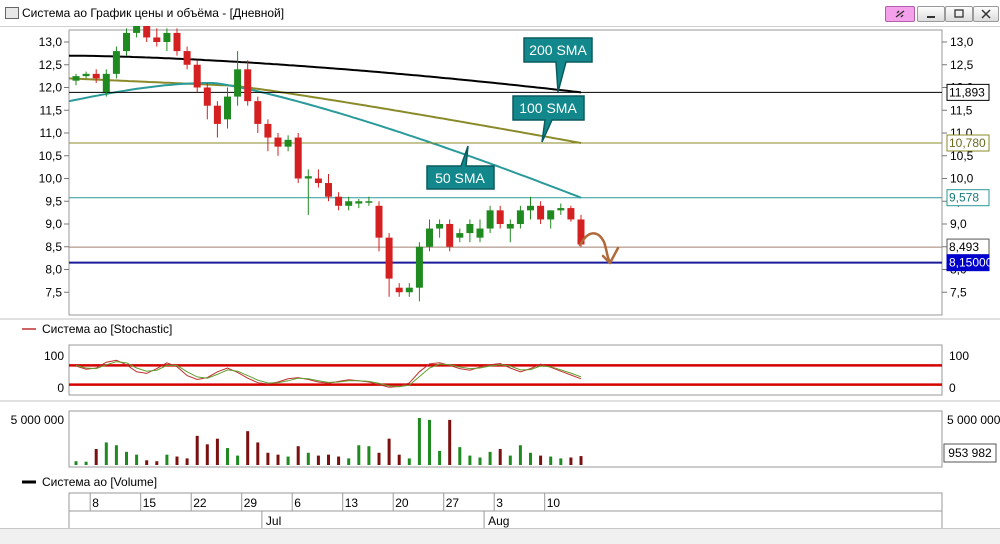  Describe the element at coordinates (931, 14) in the screenshot. I see `minimize-button` at that location.